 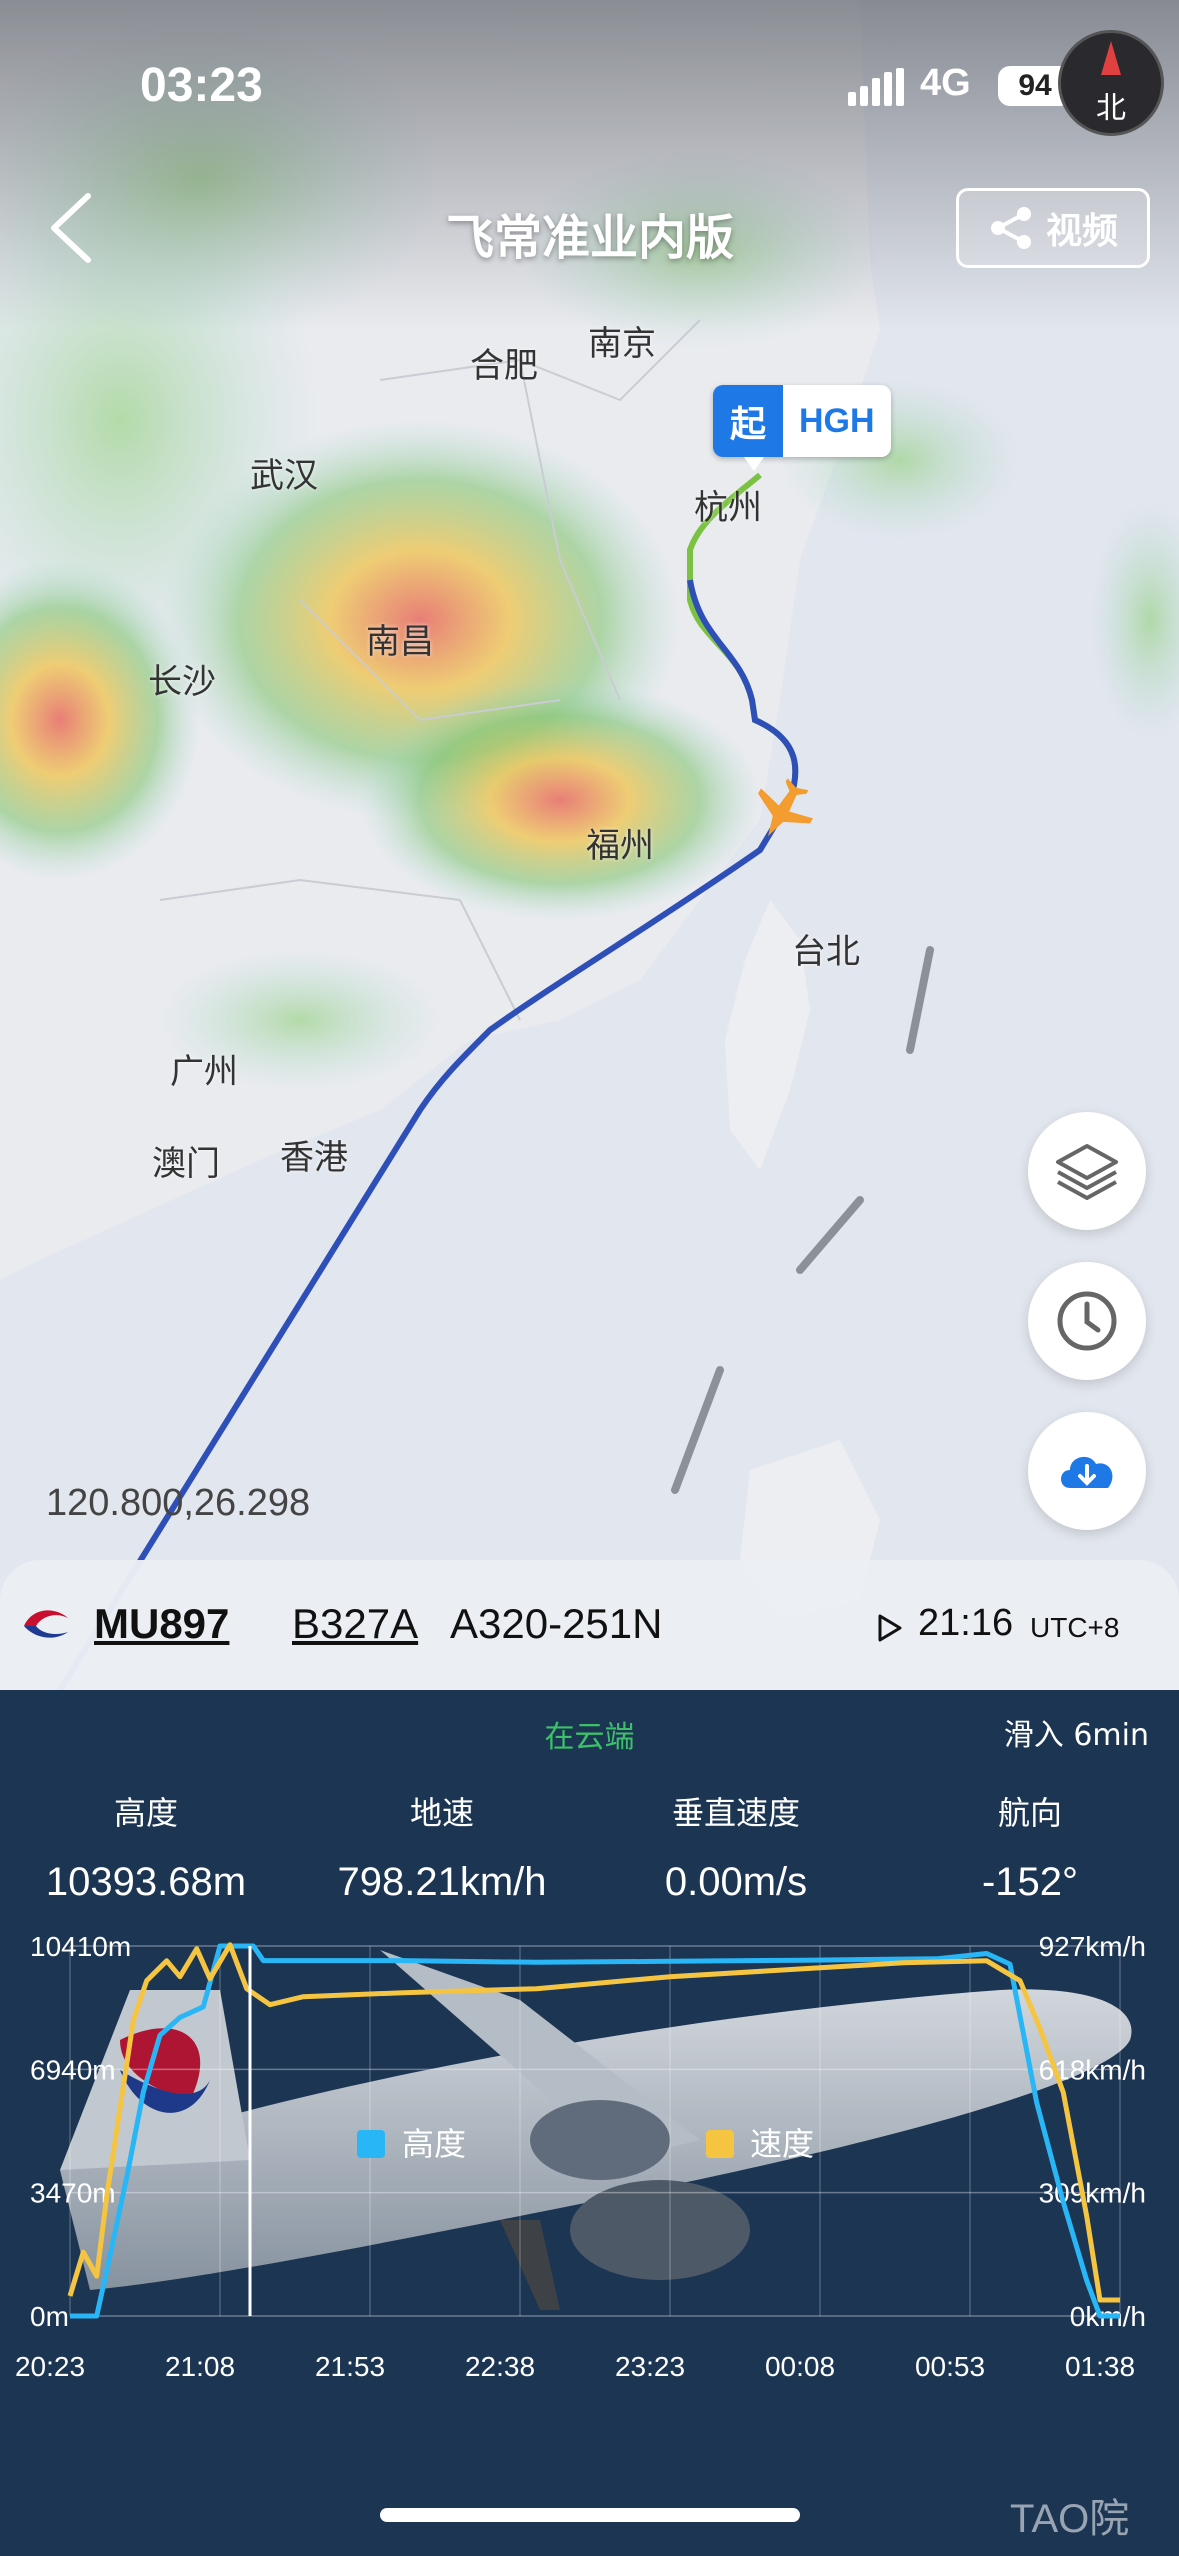 I want to click on stat-heading-label: 航向, so click(x=1029, y=1813).